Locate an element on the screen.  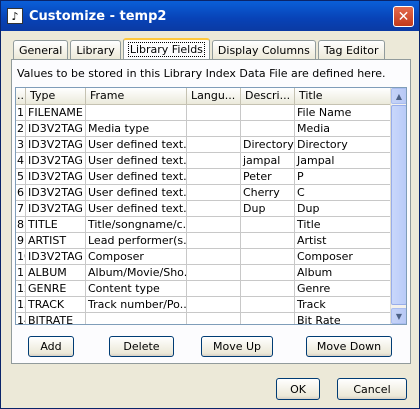
cell-index: 5 is located at coordinates (21, 176).